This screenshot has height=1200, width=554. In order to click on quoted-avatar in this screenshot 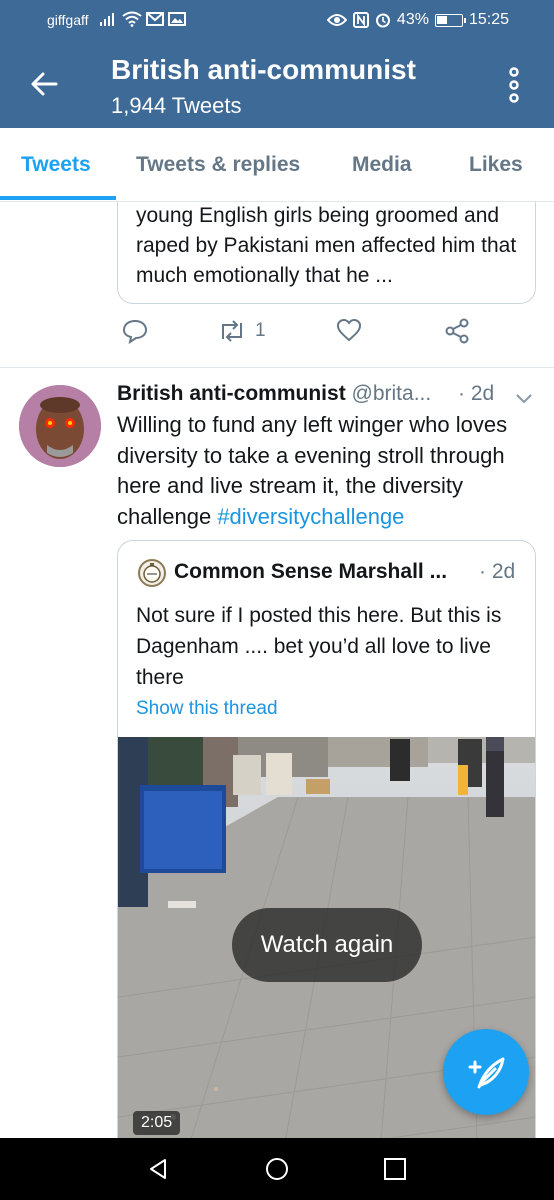, I will do `click(152, 573)`.